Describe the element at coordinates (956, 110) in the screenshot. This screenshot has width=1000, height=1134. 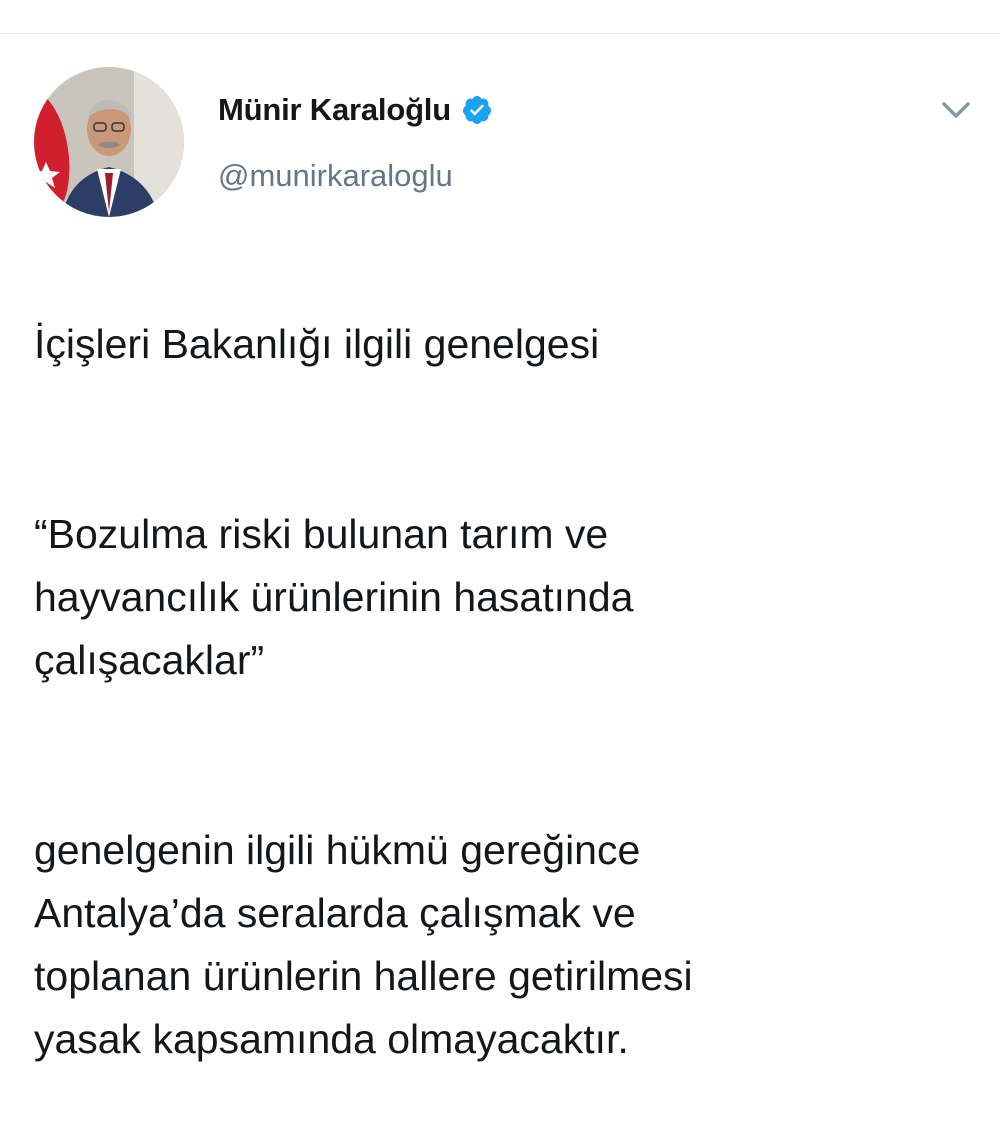
I see `chevron-down-icon` at that location.